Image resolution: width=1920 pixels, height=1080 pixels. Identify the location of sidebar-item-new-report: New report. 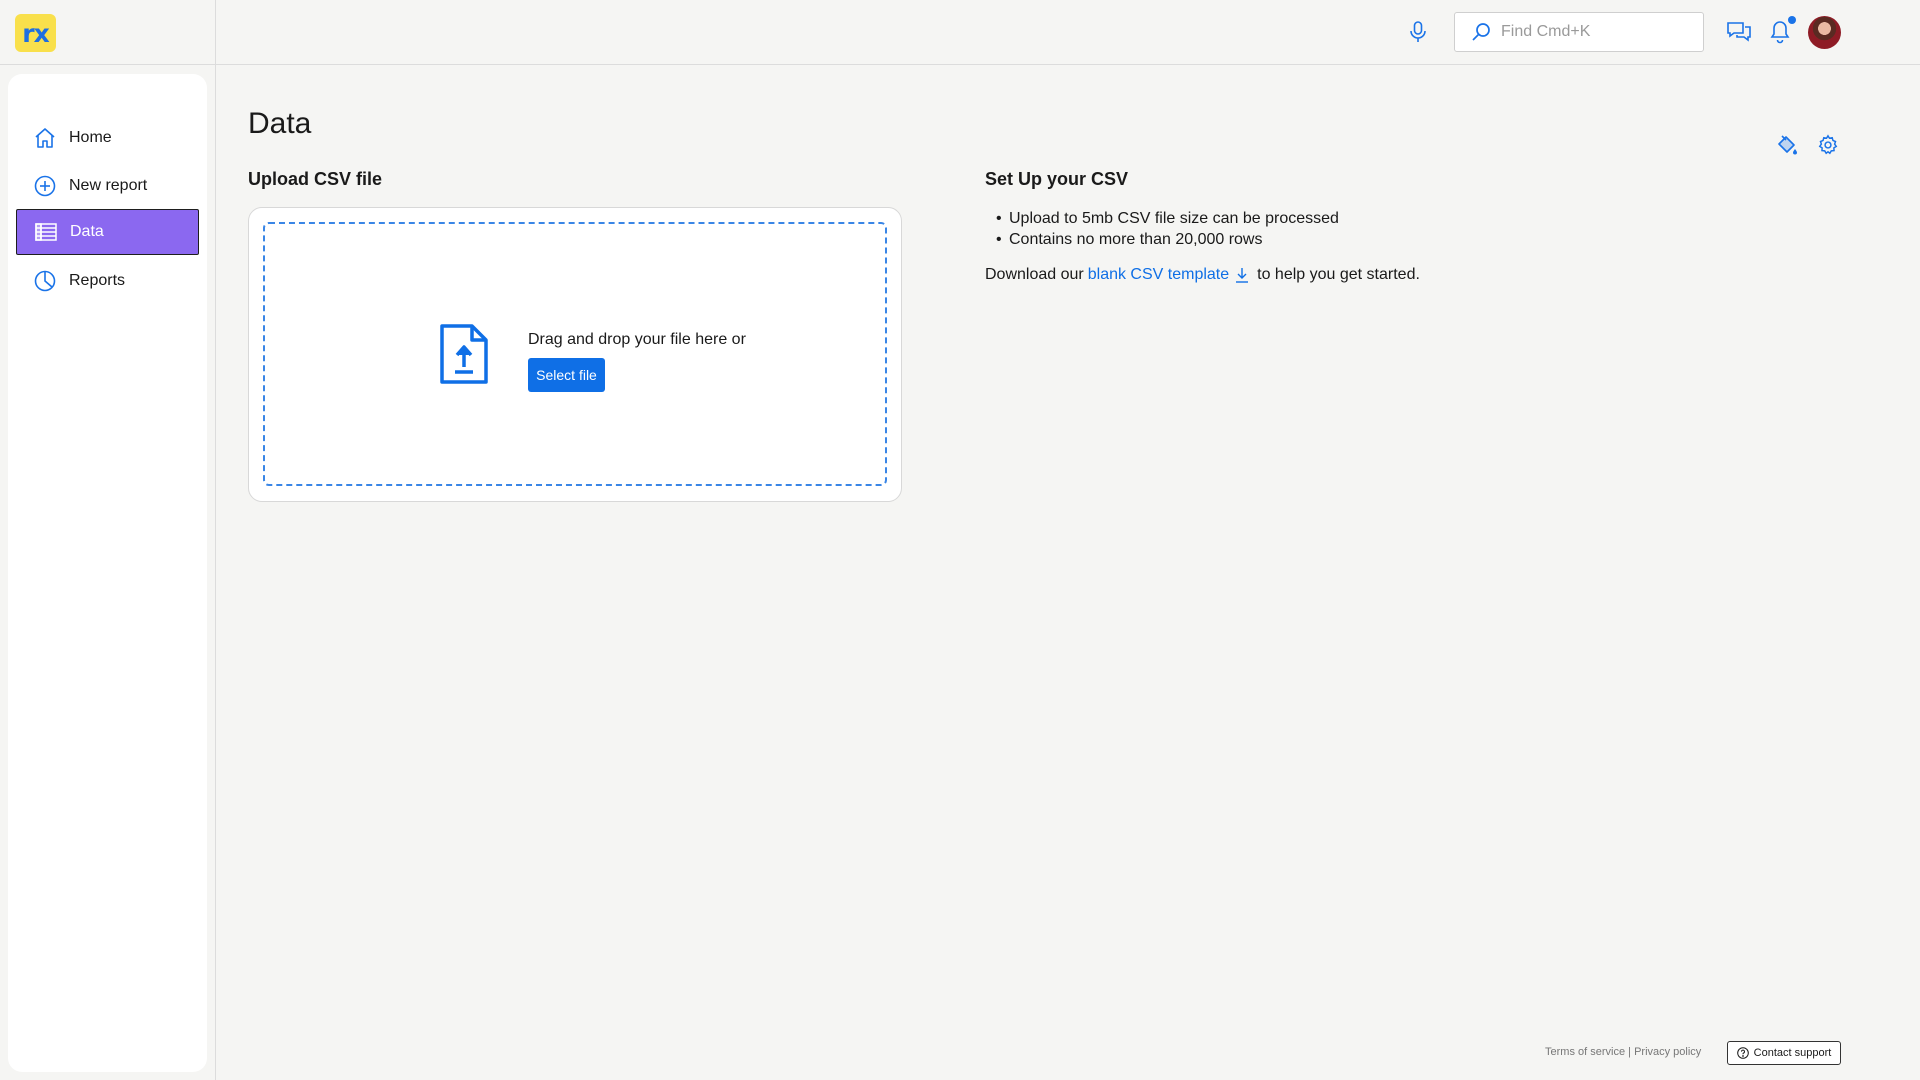
(107, 186).